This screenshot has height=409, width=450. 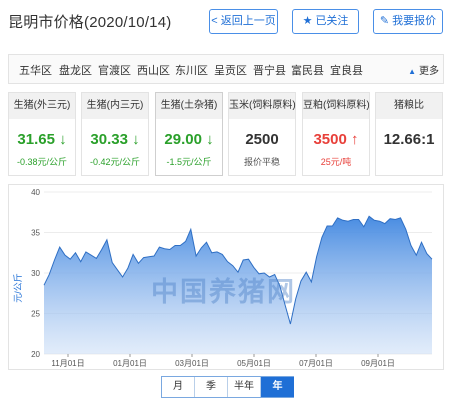 What do you see at coordinates (409, 139) in the screenshot?
I see `card-value: 12.66:1` at bounding box center [409, 139].